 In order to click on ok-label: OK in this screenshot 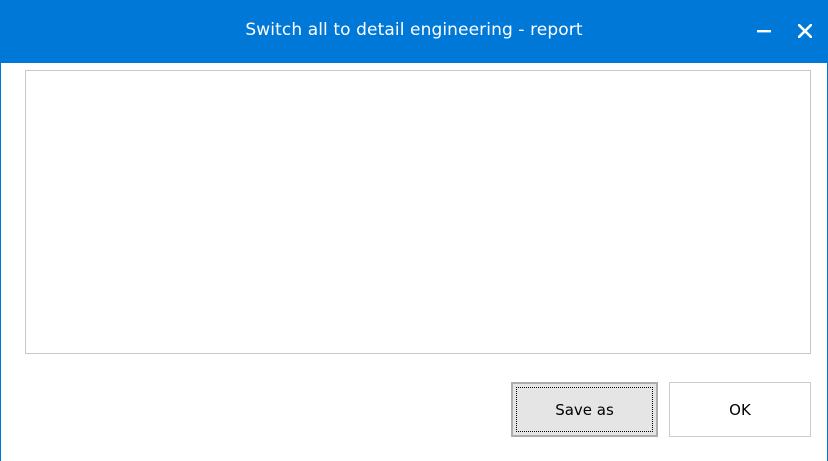, I will do `click(740, 409)`.